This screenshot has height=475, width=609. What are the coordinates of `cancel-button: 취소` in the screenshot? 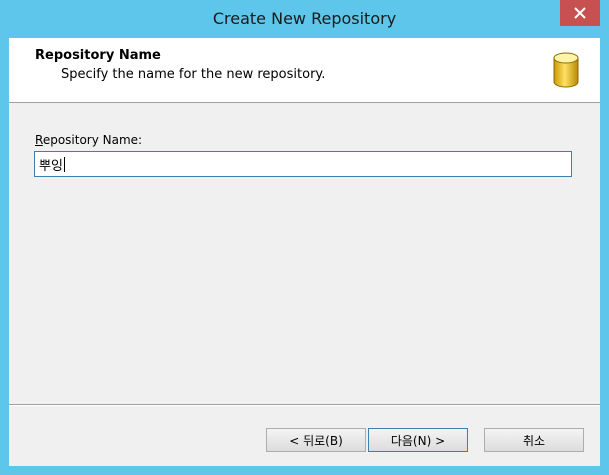 It's located at (534, 440).